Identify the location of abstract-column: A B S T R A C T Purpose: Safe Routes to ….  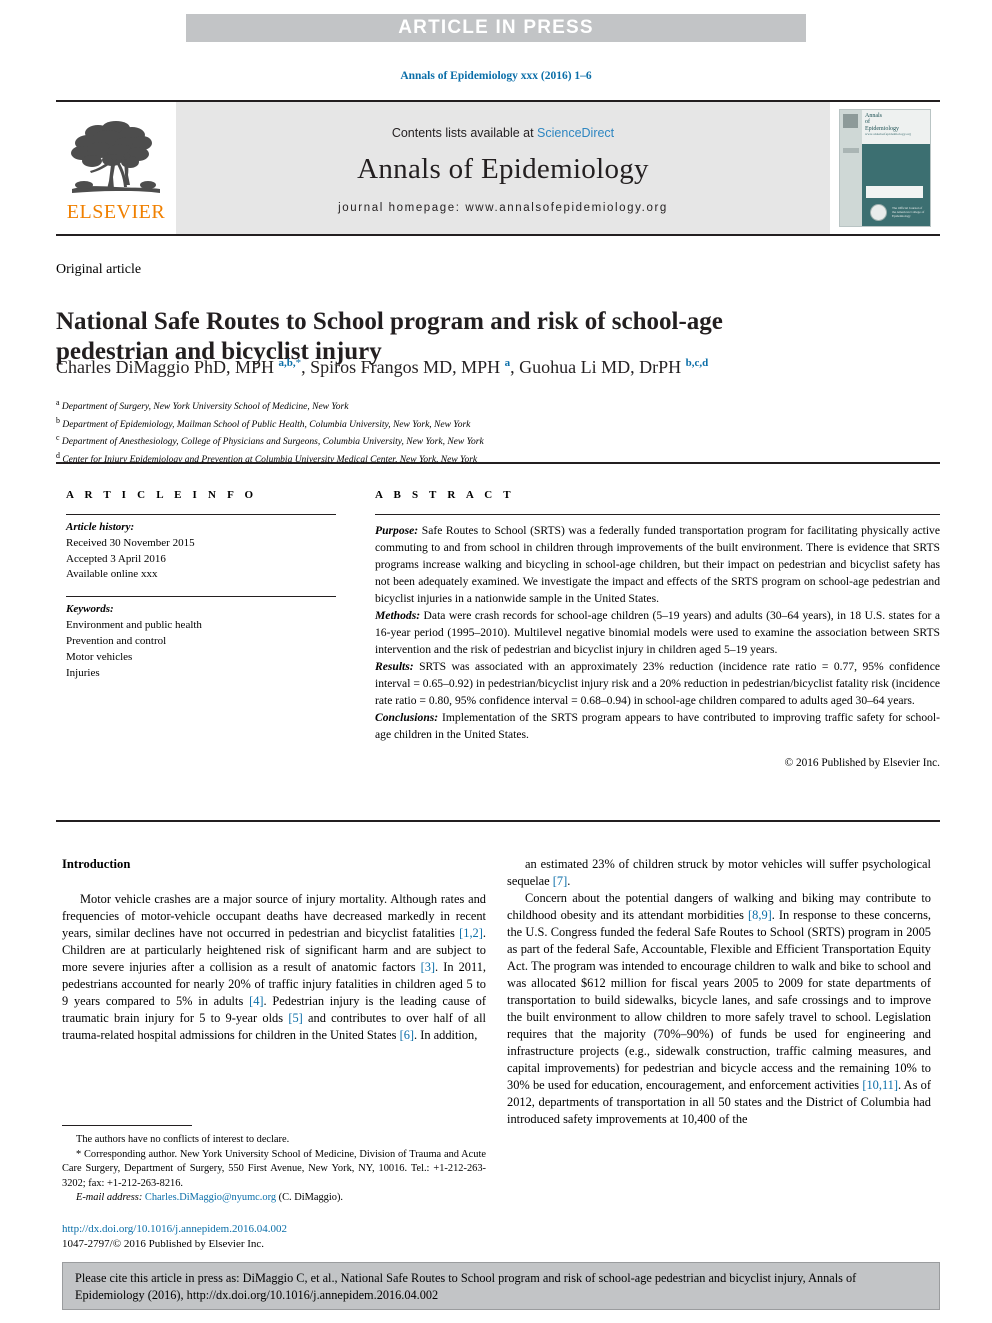
(657, 629).